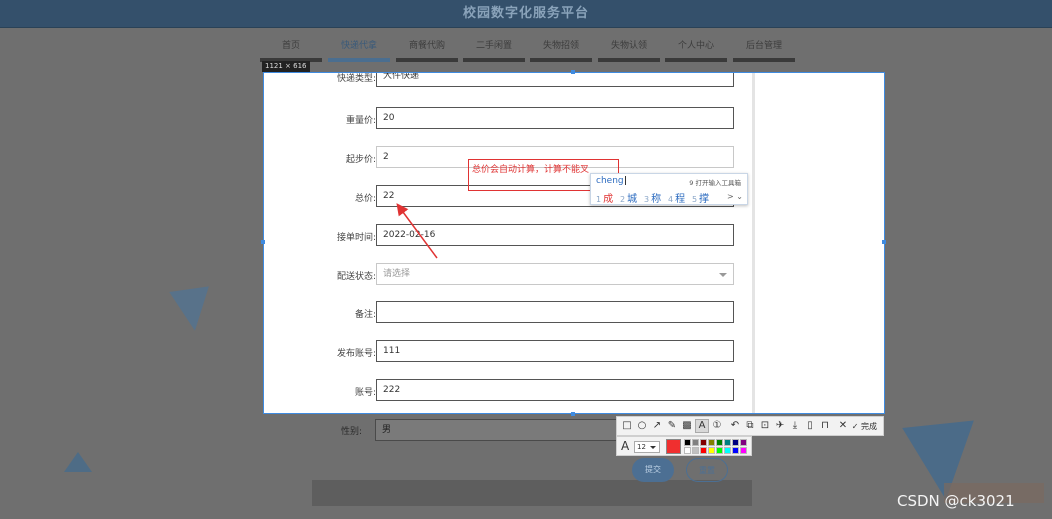 This screenshot has width=1052, height=519. What do you see at coordinates (764, 50) in the screenshot?
I see `nav-item-admin: 后台管理` at bounding box center [764, 50].